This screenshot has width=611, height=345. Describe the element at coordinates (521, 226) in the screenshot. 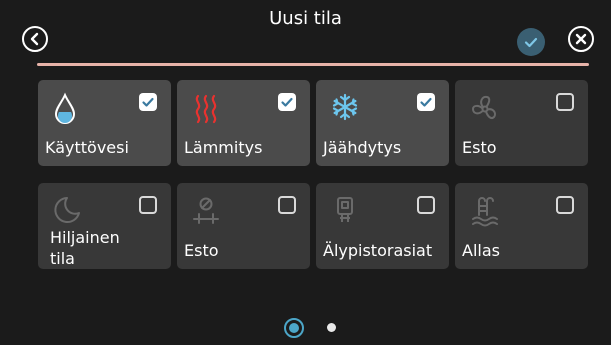

I see `tile-allas: Allas` at that location.